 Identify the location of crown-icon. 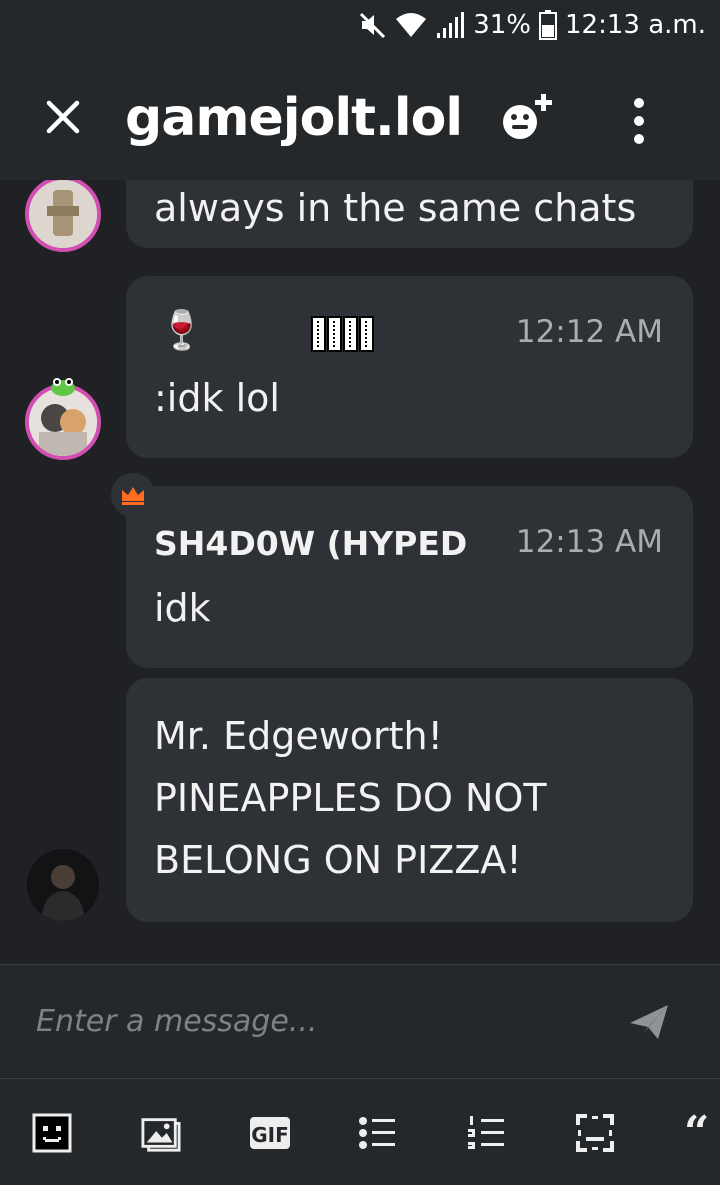
(133, 496).